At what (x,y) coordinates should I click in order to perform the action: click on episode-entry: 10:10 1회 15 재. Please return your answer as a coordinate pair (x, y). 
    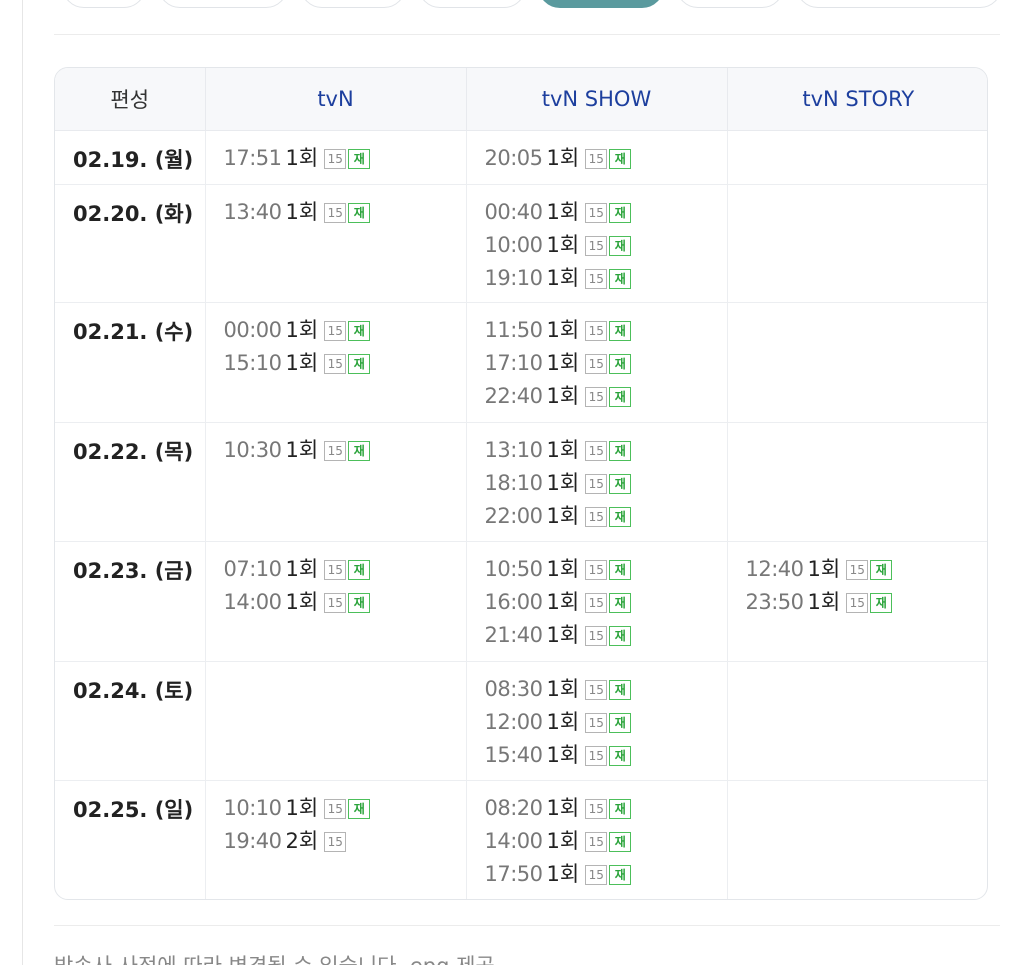
    Looking at the image, I should click on (345, 811).